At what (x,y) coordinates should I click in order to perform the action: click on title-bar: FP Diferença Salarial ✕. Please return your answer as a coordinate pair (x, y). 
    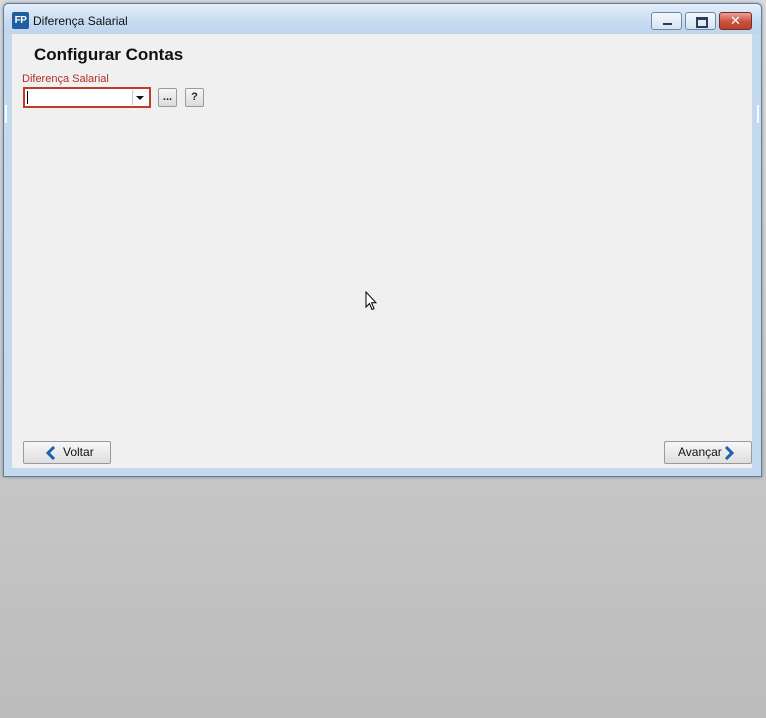
    Looking at the image, I should click on (382, 19).